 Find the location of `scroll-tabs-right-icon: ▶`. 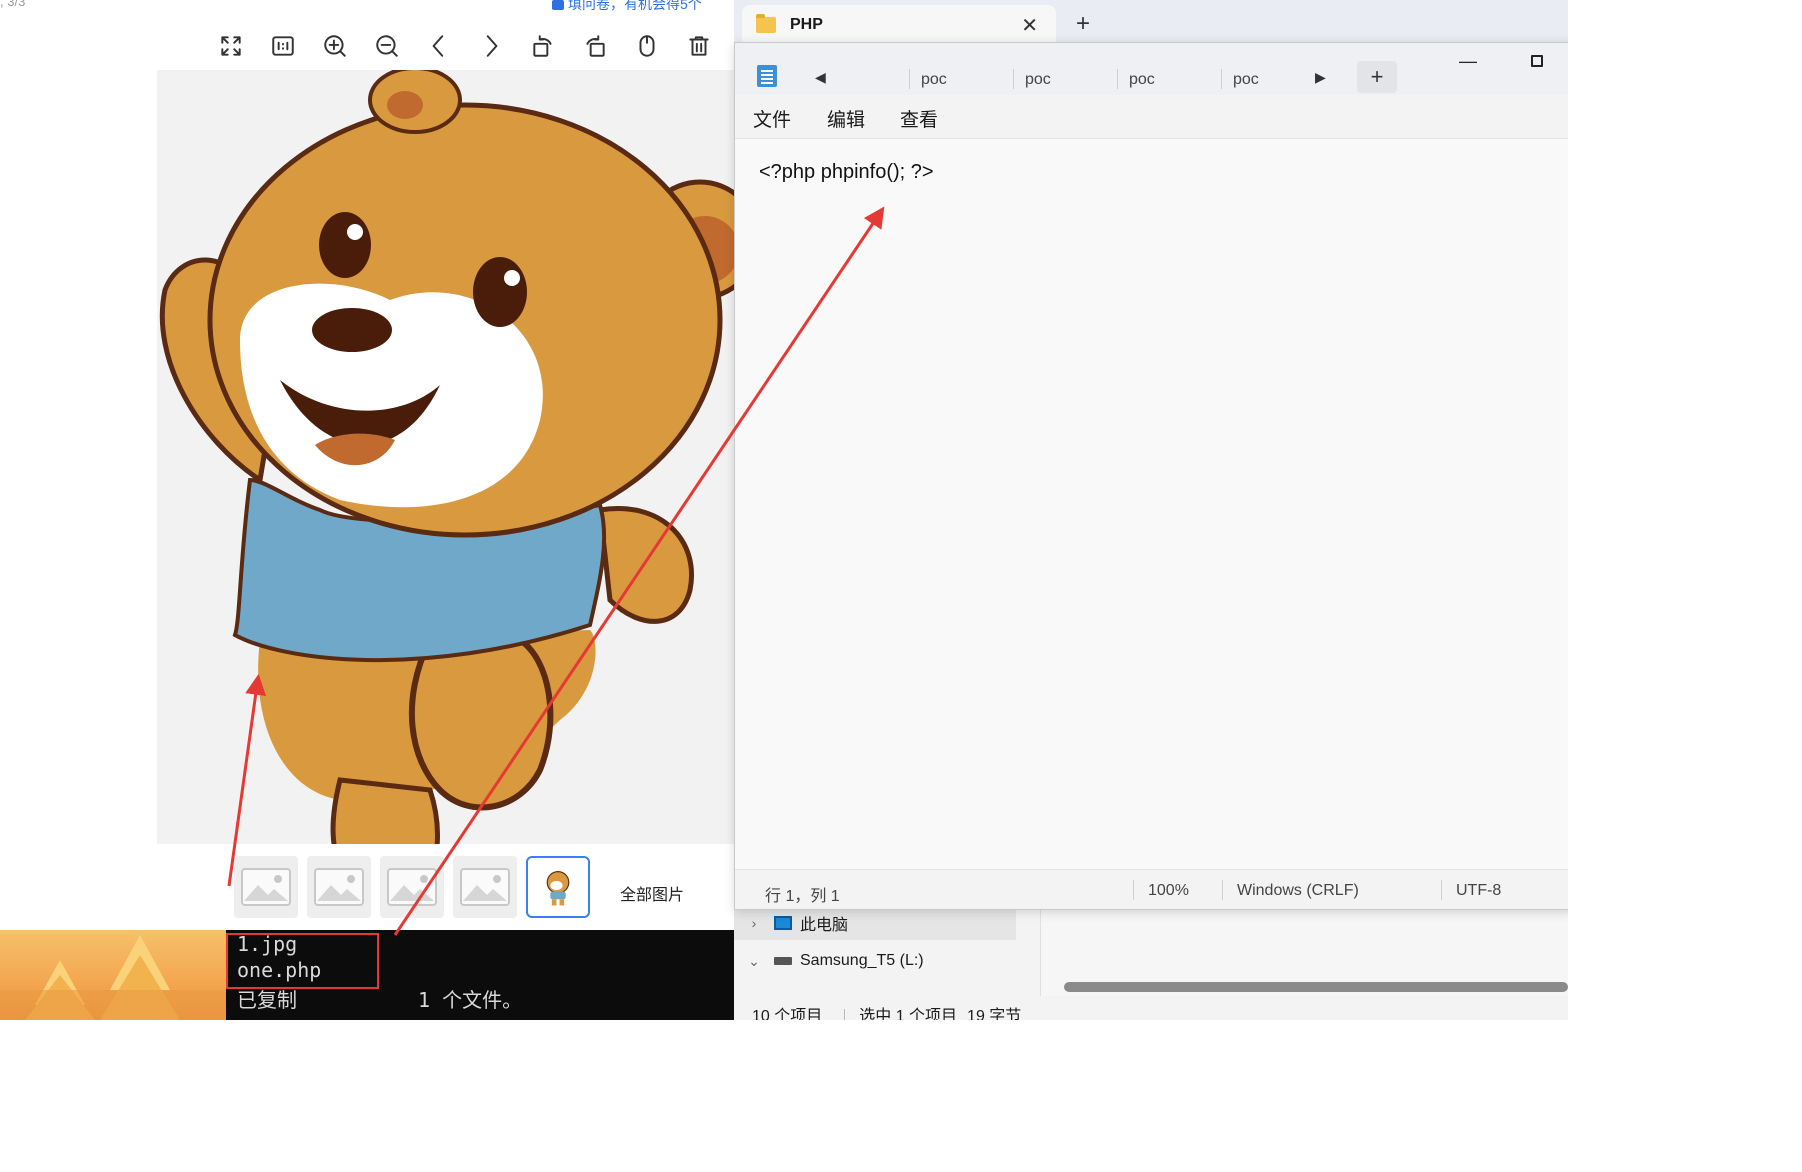

scroll-tabs-right-icon: ▶ is located at coordinates (1320, 77).